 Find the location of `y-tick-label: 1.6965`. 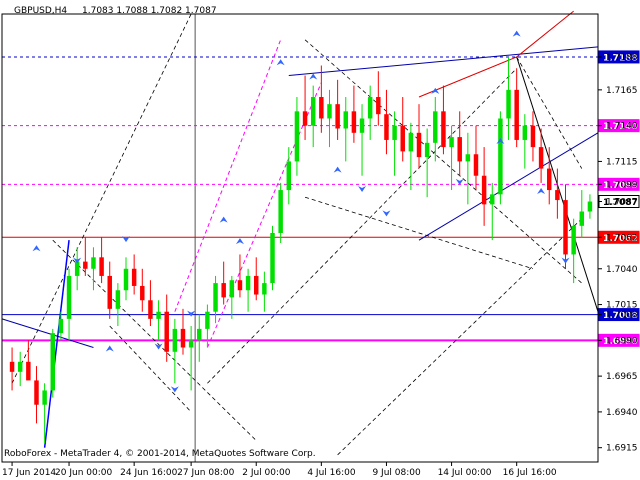

y-tick-label: 1.6965 is located at coordinates (622, 377).